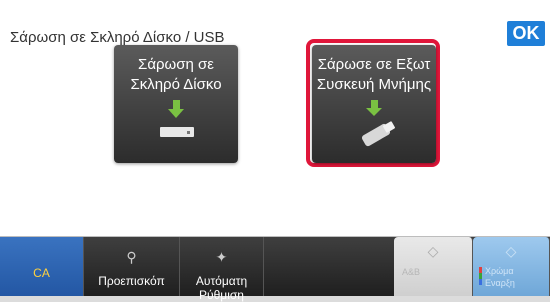  Describe the element at coordinates (480, 276) in the screenshot. I see `rgb-dots-icon` at that location.